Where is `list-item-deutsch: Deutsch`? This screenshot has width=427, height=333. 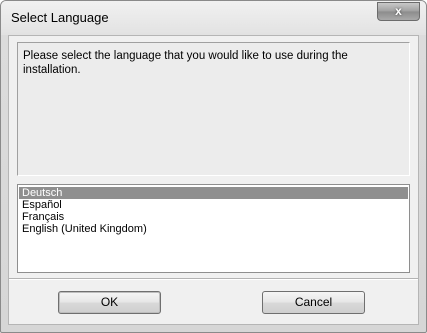
list-item-deutsch: Deutsch is located at coordinates (213, 193).